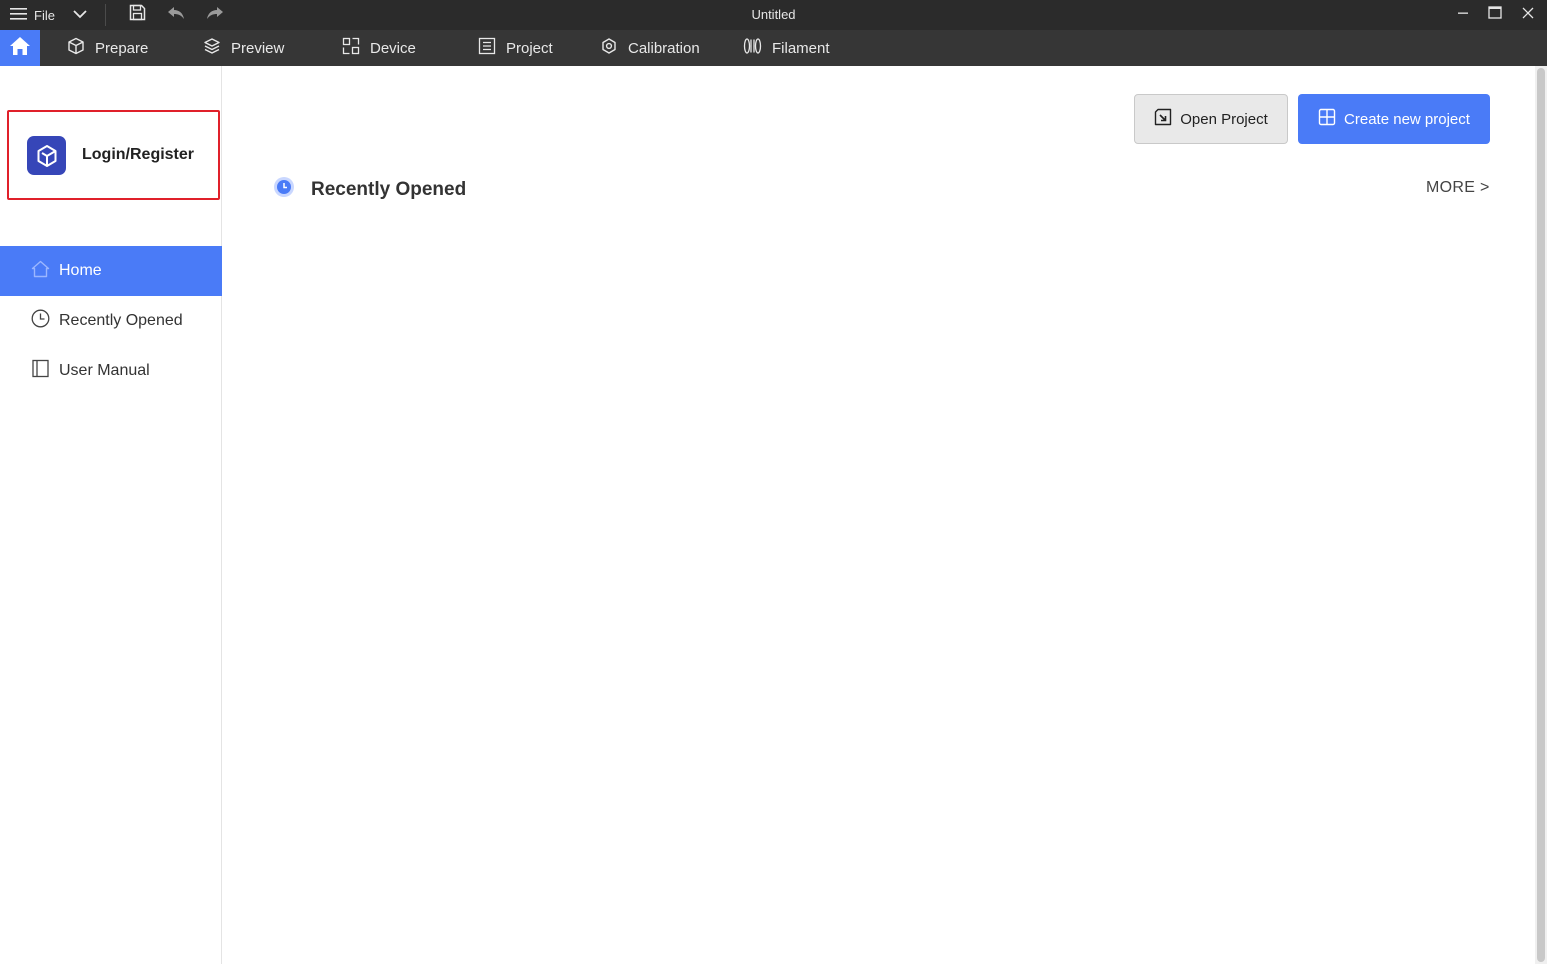 Image resolution: width=1547 pixels, height=964 pixels. Describe the element at coordinates (122, 48) in the screenshot. I see `tab-label: Prepare` at that location.